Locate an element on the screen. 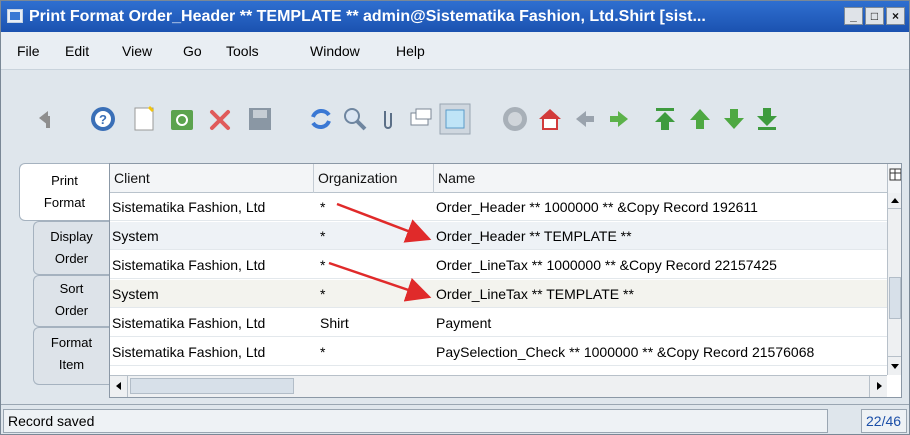 The image size is (910, 435). menu-bar: File Edit View Go Tools Window Help is located at coordinates (455, 51).